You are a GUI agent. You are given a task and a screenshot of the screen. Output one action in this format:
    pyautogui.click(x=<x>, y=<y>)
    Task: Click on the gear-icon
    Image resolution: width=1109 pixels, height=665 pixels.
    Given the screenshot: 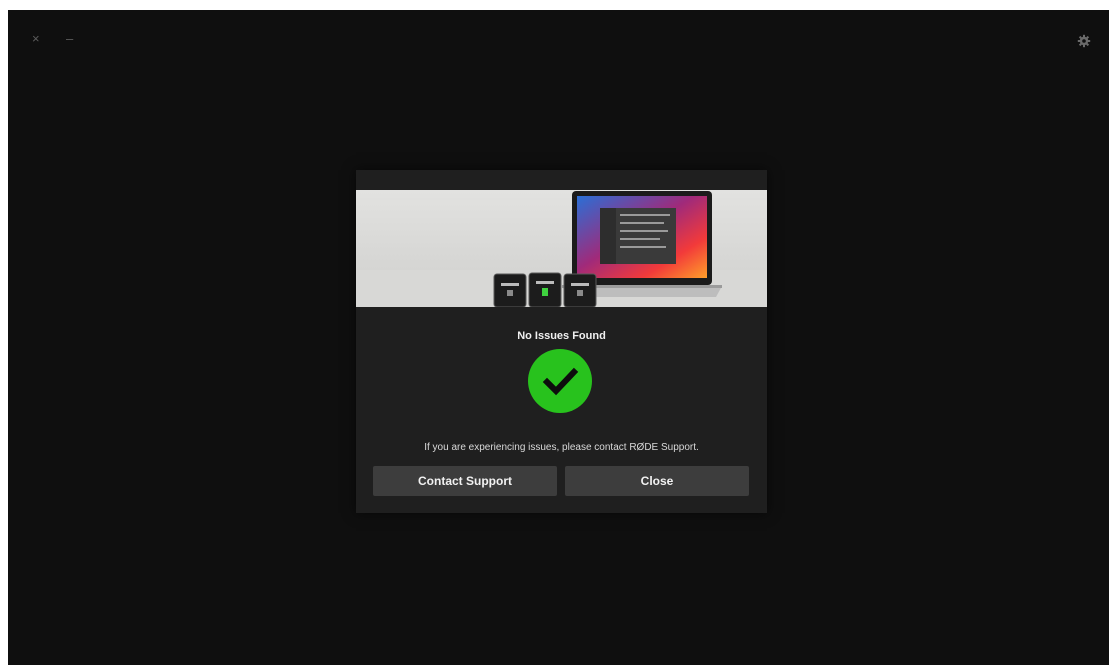 What is the action you would take?
    pyautogui.click(x=1084, y=41)
    